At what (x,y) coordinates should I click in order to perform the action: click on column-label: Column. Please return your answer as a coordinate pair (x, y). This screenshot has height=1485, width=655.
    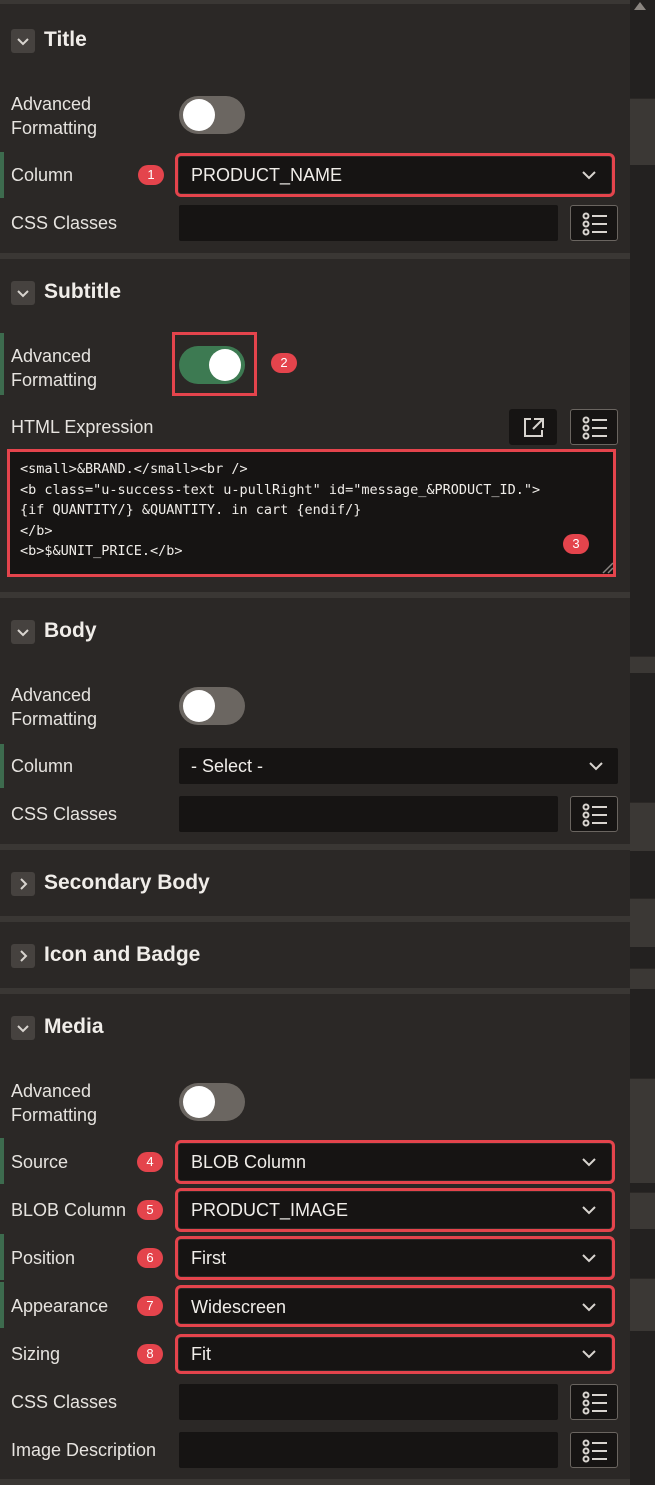
    Looking at the image, I should click on (42, 175).